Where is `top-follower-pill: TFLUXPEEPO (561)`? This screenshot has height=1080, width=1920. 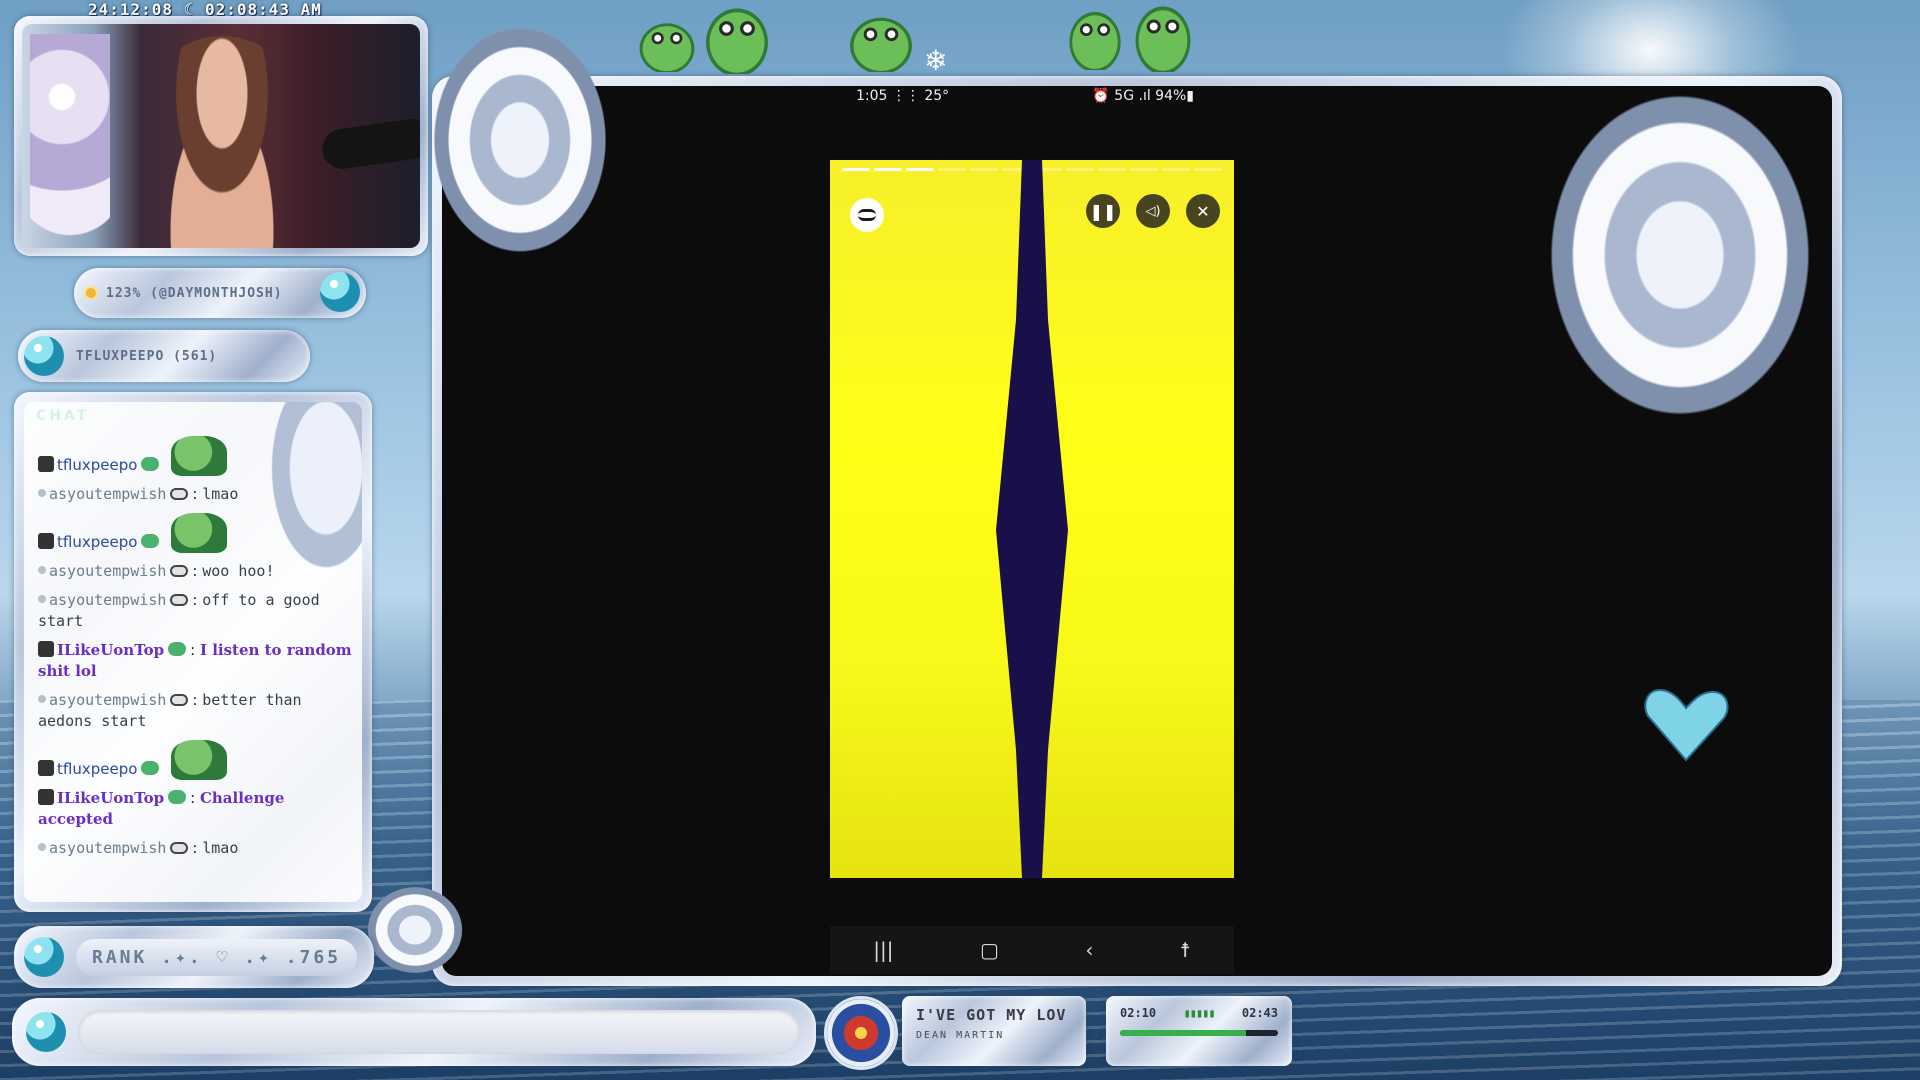 top-follower-pill: TFLUXPEEPO (561) is located at coordinates (164, 356).